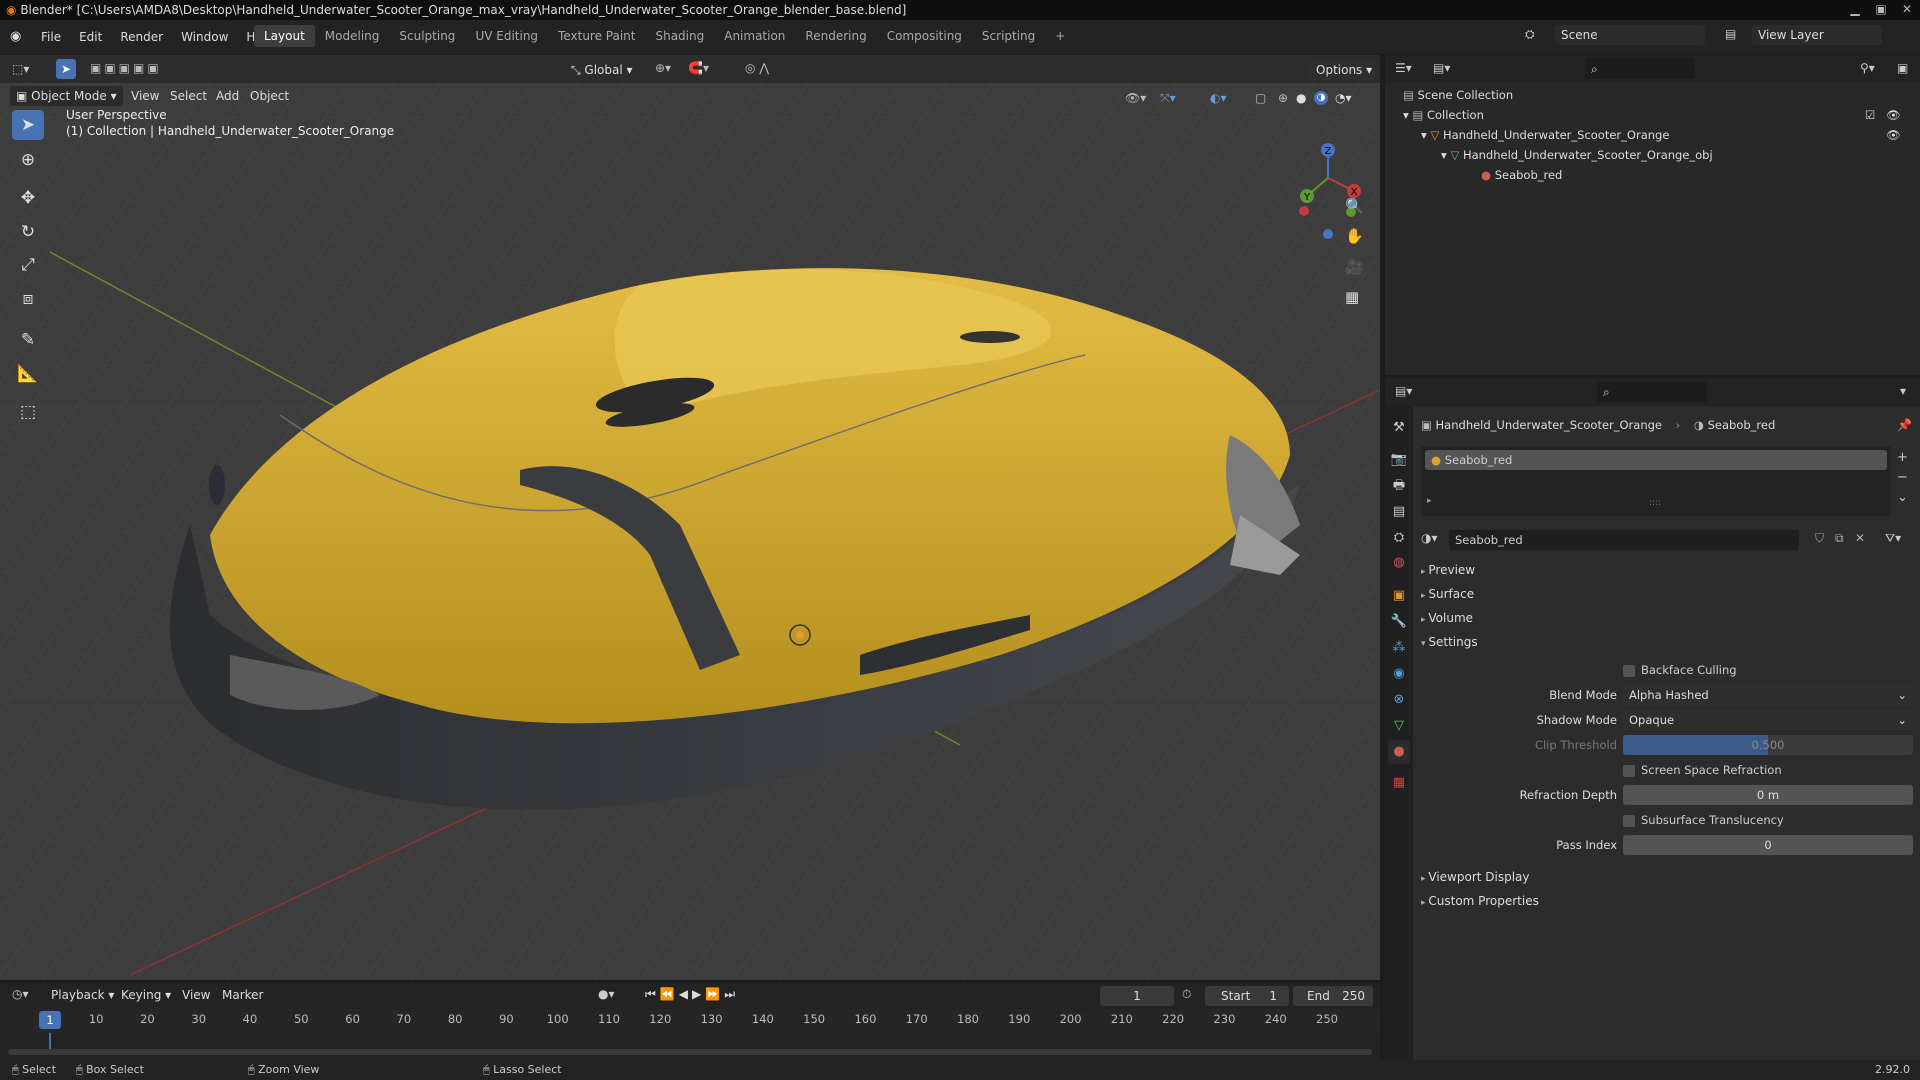 The width and height of the screenshot is (1920, 1080). I want to click on material-tab-icon: ●, so click(1399, 752).